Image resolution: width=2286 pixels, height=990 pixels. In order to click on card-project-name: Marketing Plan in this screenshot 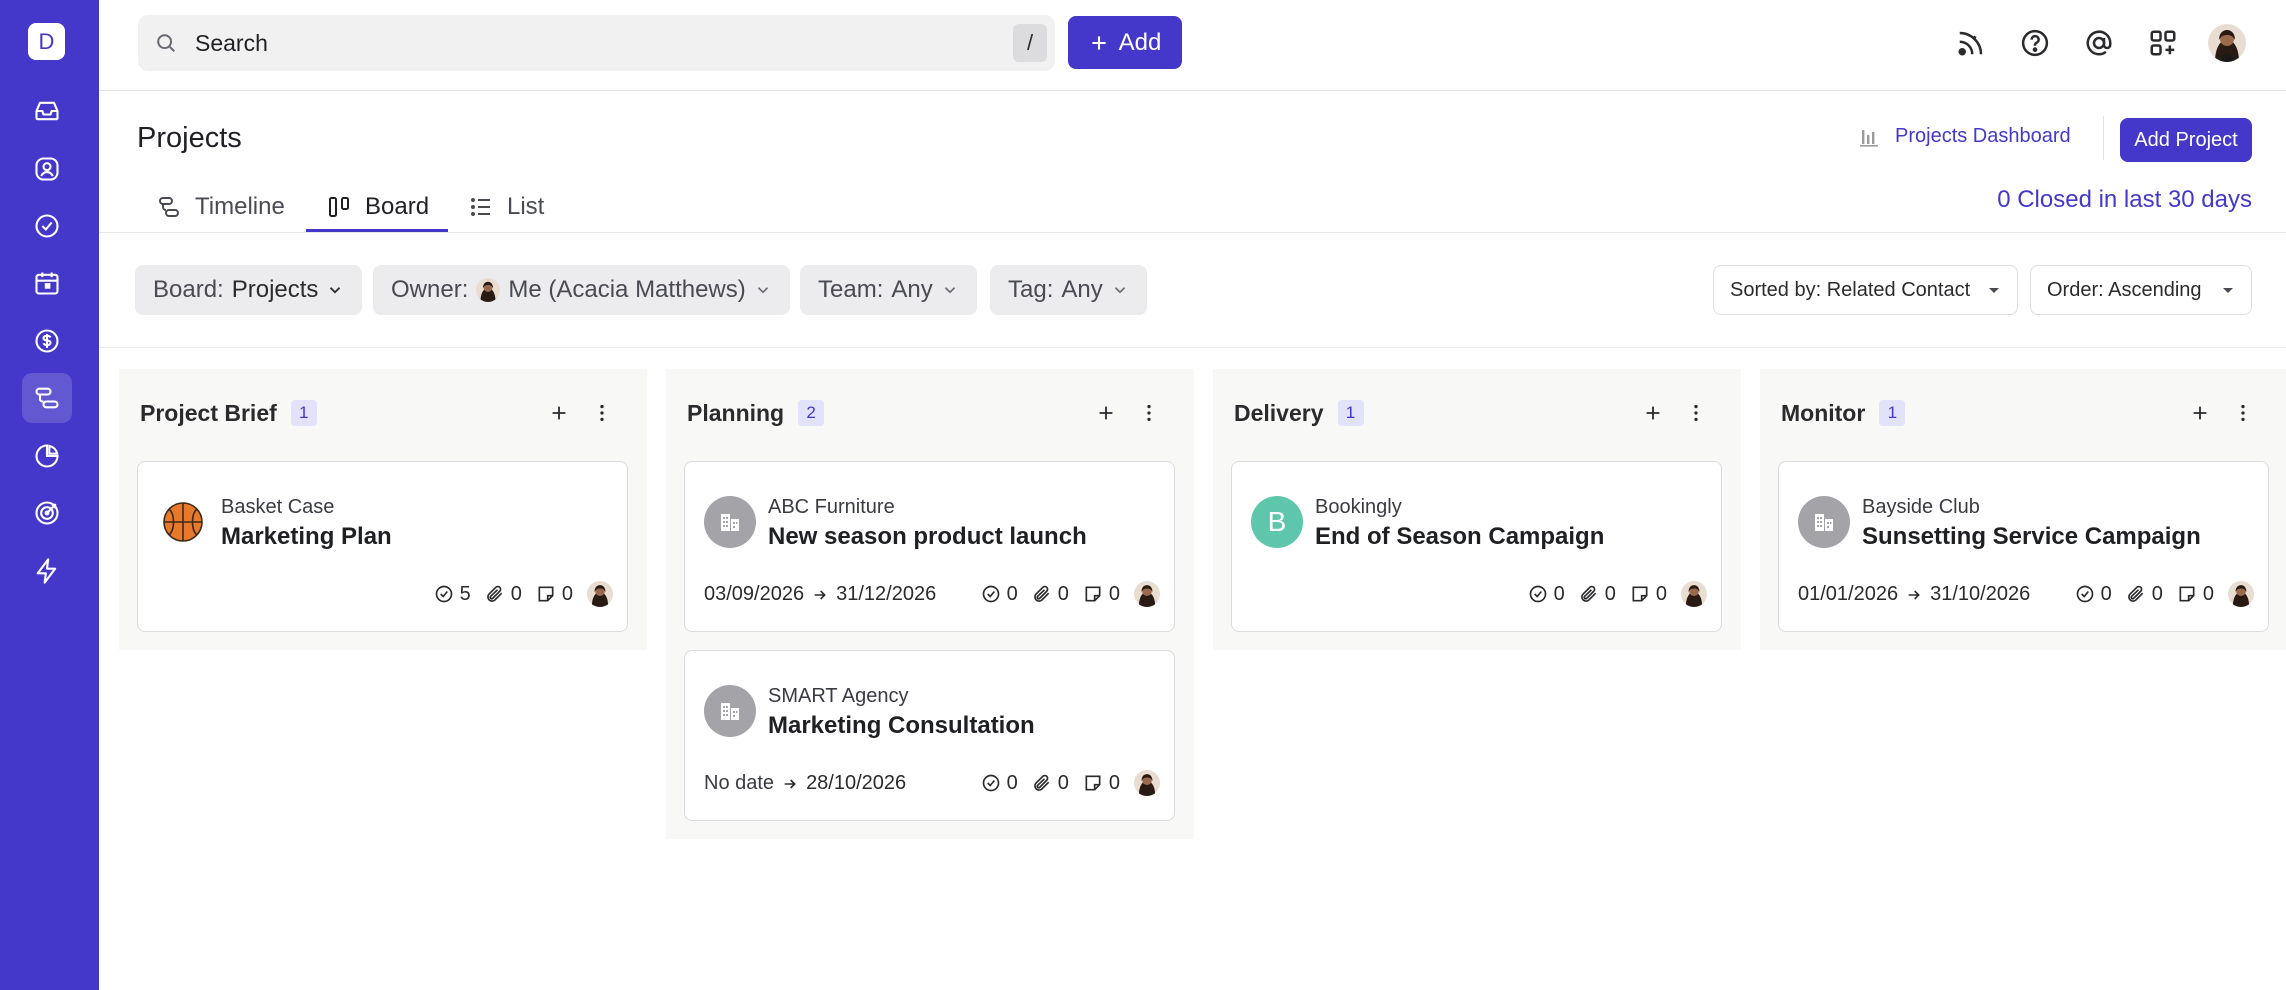, I will do `click(306, 536)`.